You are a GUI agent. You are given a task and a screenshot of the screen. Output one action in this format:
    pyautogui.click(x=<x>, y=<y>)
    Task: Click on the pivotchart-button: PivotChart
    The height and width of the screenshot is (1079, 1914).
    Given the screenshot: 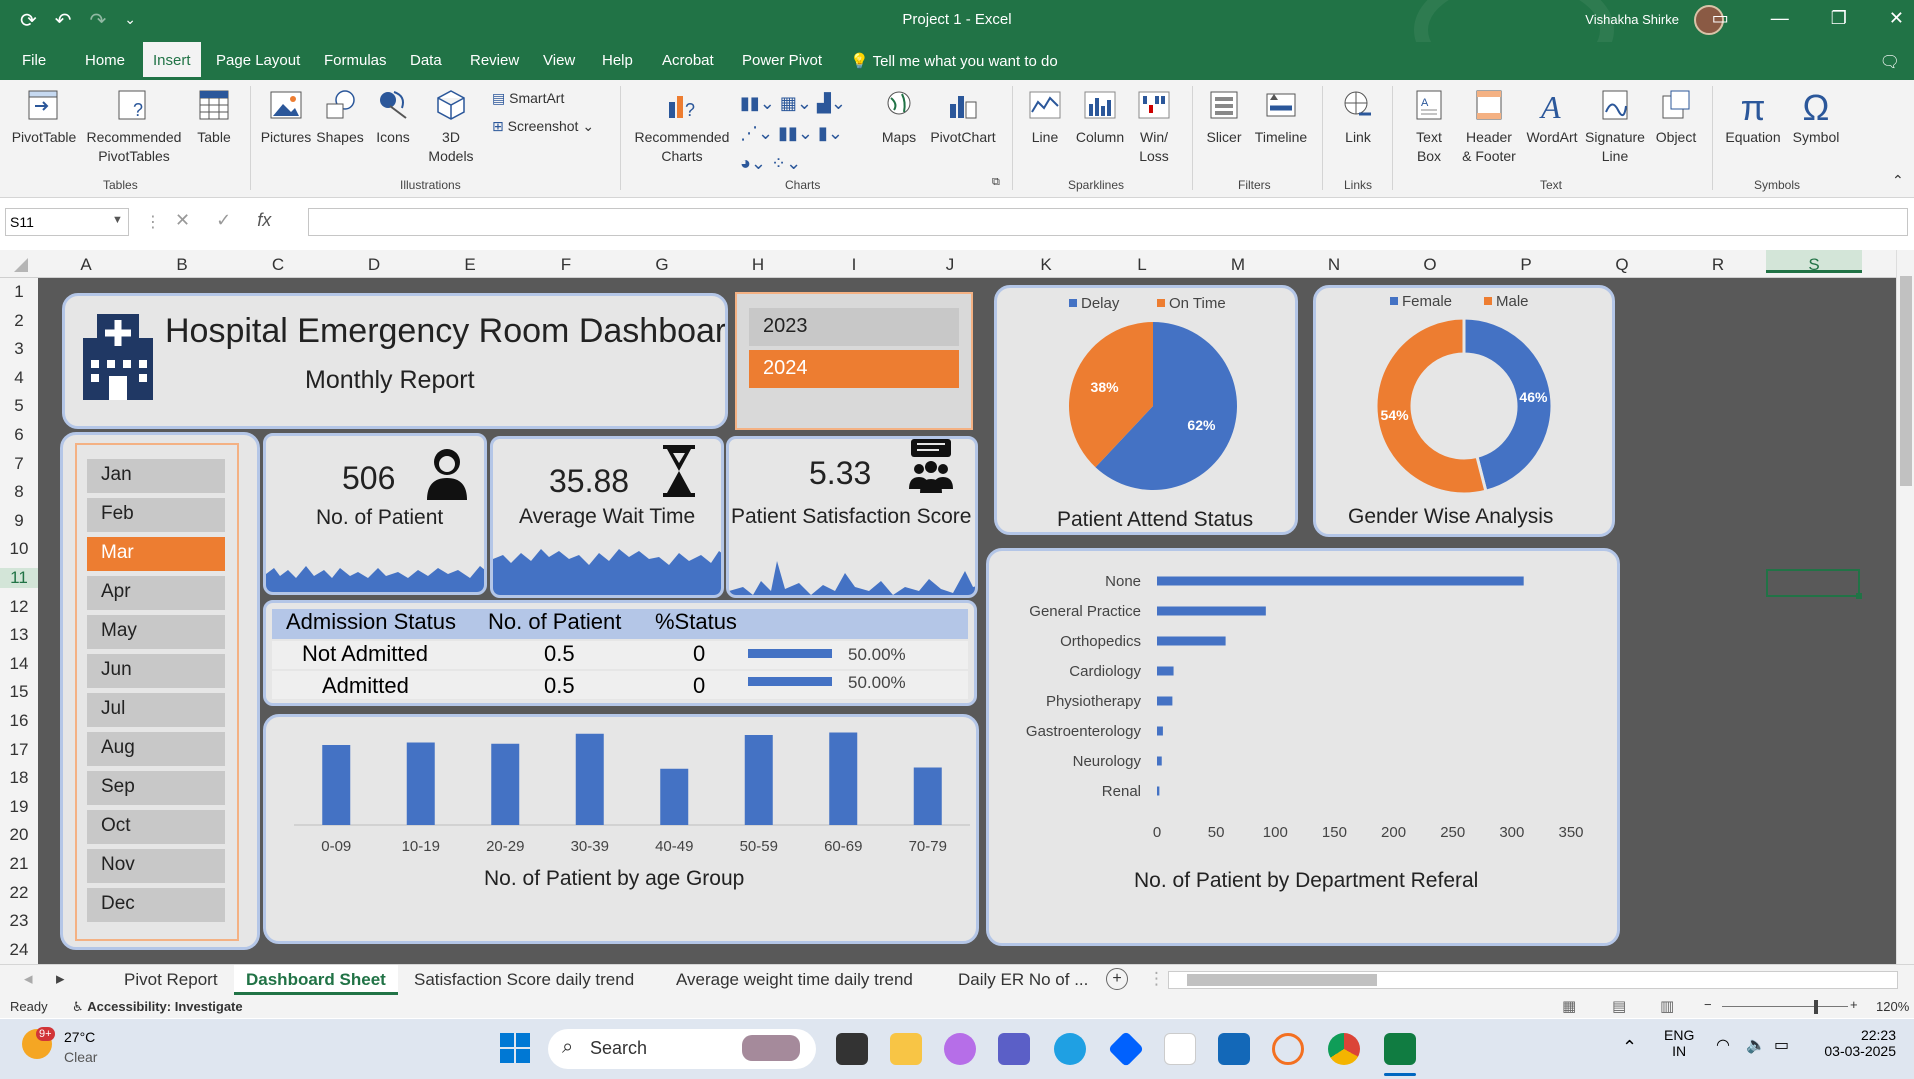 What is the action you would take?
    pyautogui.click(x=963, y=117)
    